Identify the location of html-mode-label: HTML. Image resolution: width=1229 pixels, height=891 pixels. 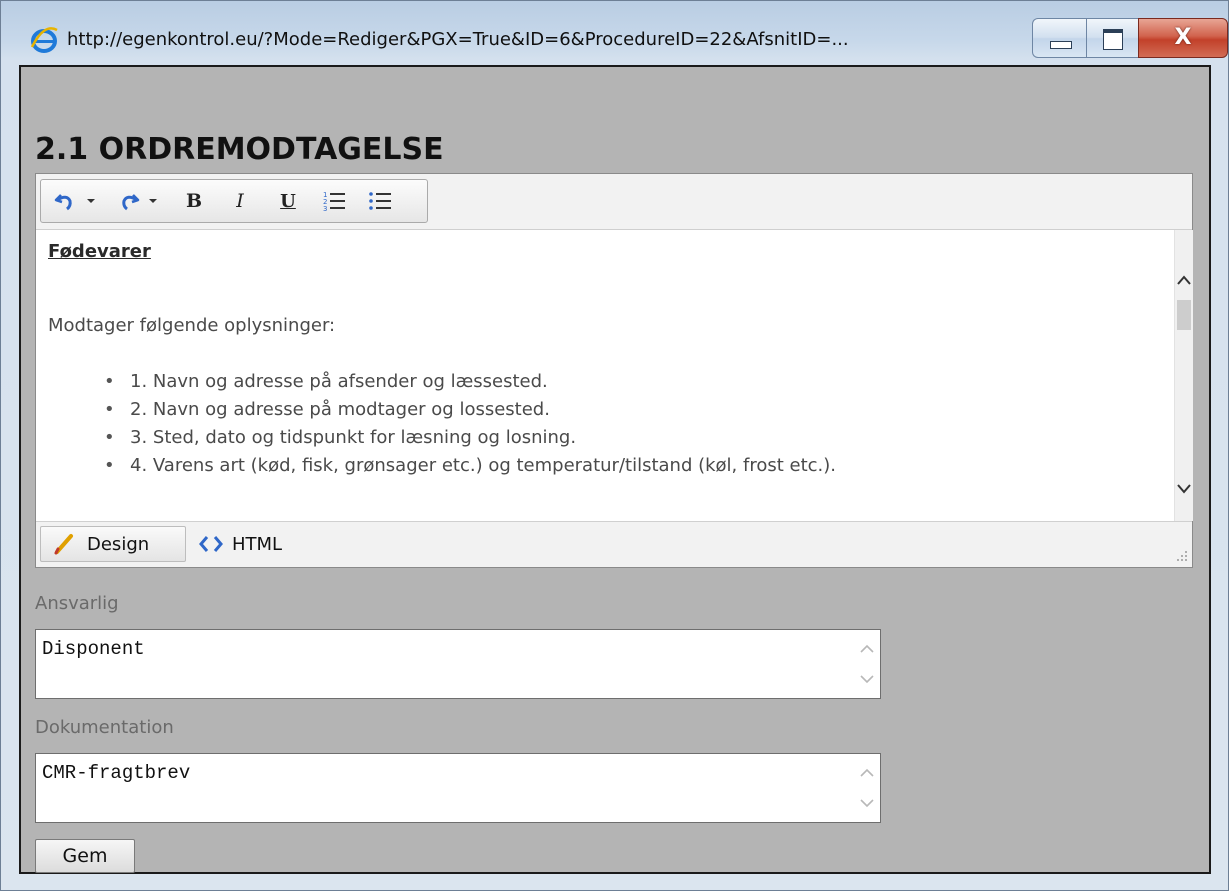
(257, 544).